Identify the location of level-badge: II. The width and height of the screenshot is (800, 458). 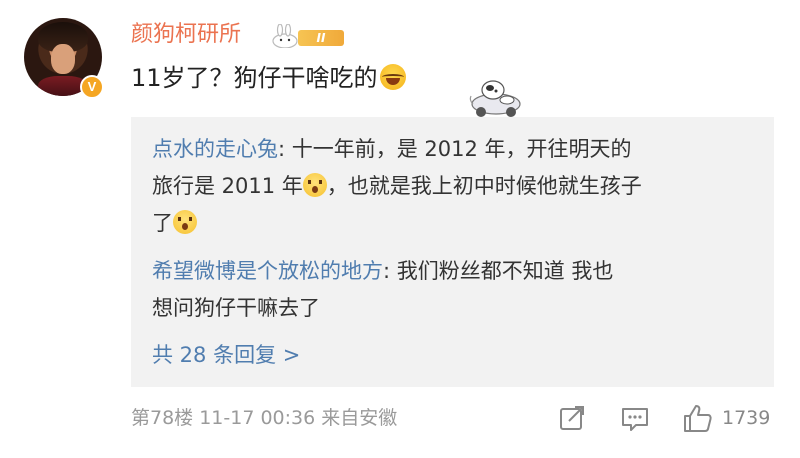
(311, 36).